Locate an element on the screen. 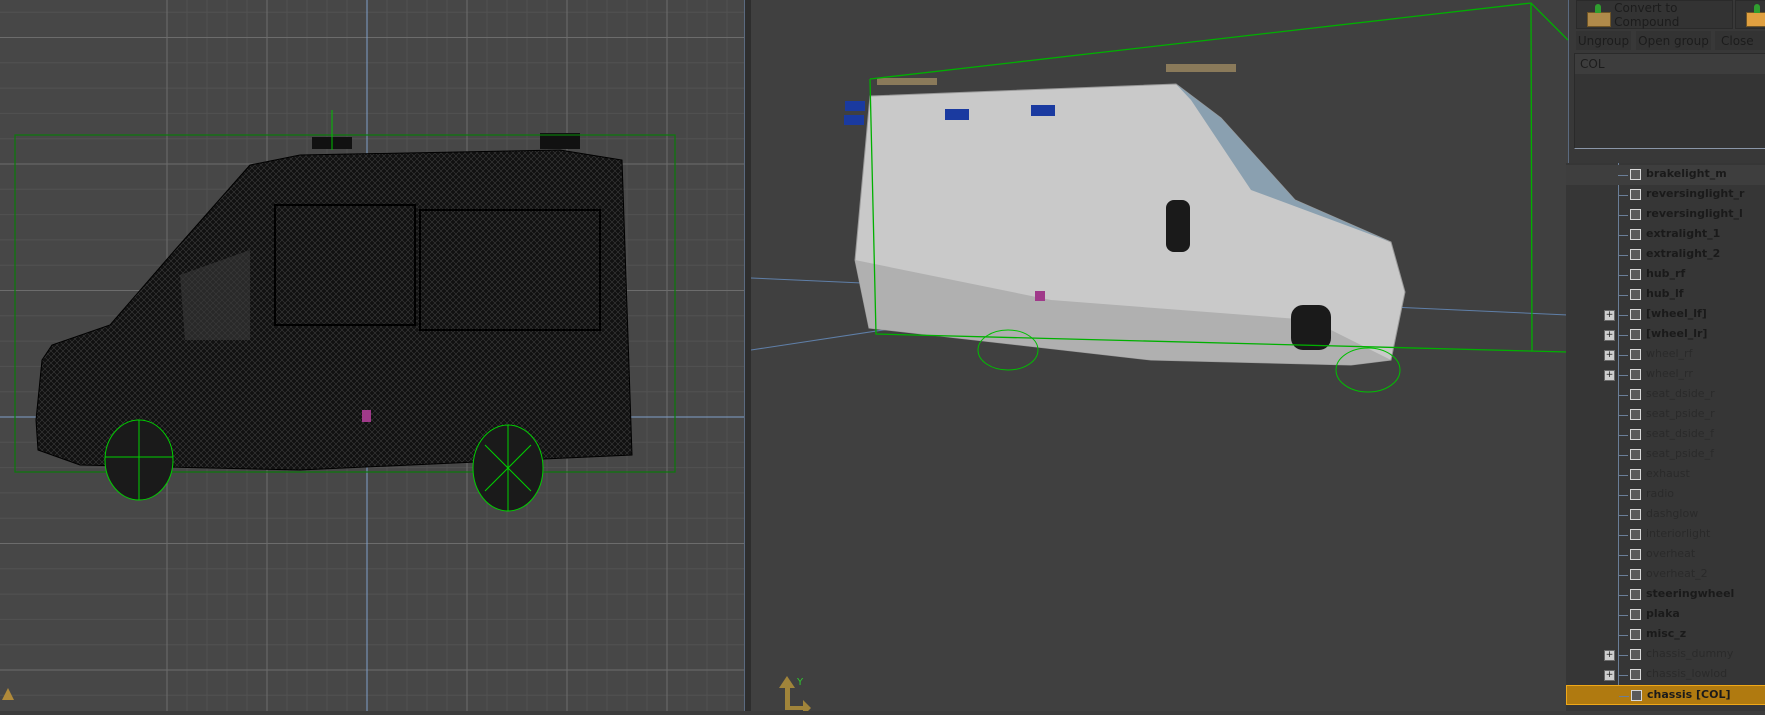  tree-item: hub_lf is located at coordinates (1665, 295).